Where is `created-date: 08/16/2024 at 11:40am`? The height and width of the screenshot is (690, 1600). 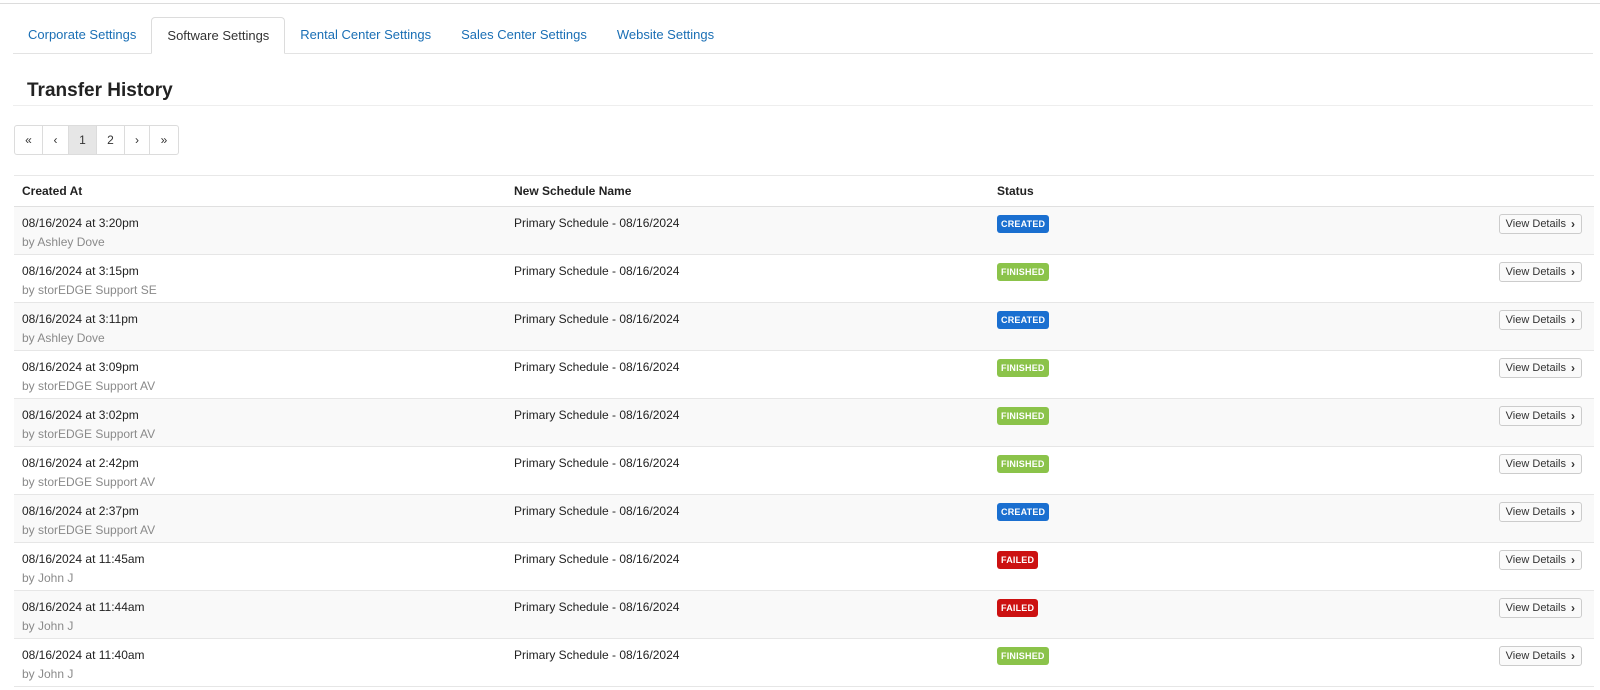
created-date: 08/16/2024 at 11:40am is located at coordinates (83, 655).